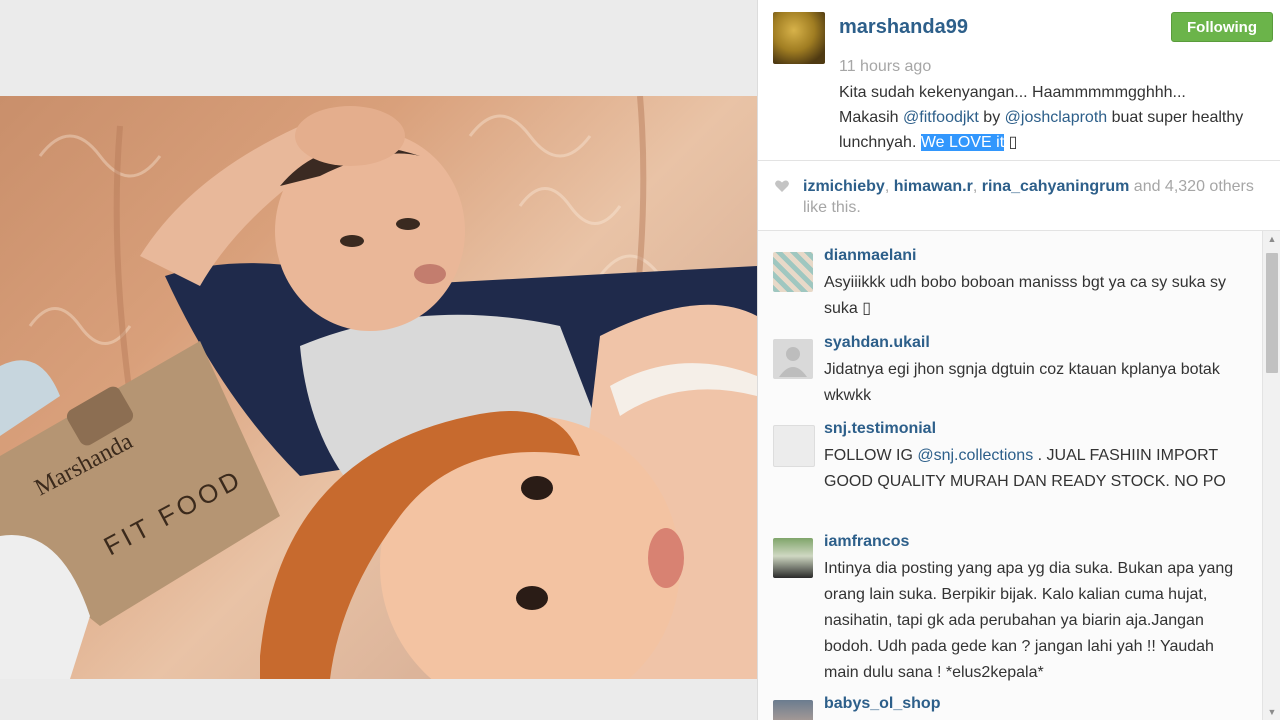 The height and width of the screenshot is (720, 1280). What do you see at coordinates (1222, 27) in the screenshot?
I see `following-button: Following` at bounding box center [1222, 27].